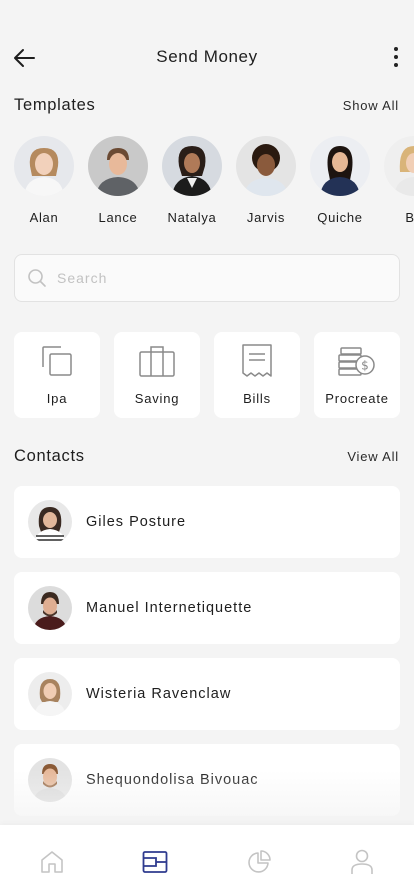 The width and height of the screenshot is (414, 896). Describe the element at coordinates (206, 105) in the screenshot. I see `templates-header: Templates Show All` at that location.